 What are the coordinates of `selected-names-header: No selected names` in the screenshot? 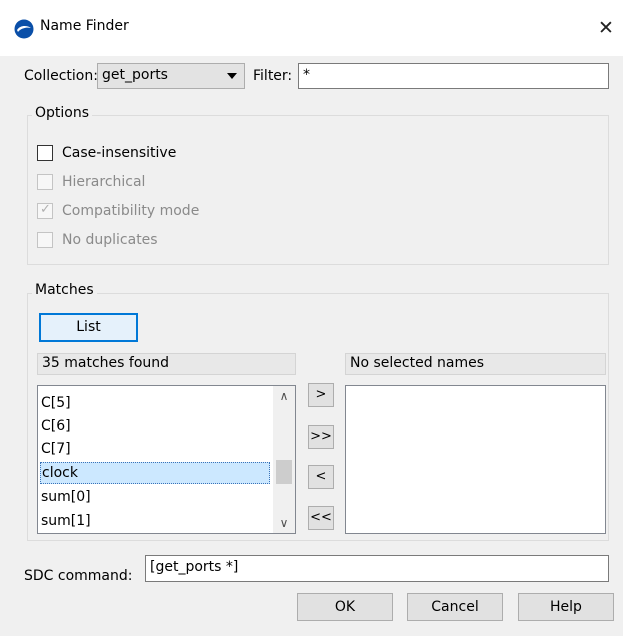 It's located at (475, 364).